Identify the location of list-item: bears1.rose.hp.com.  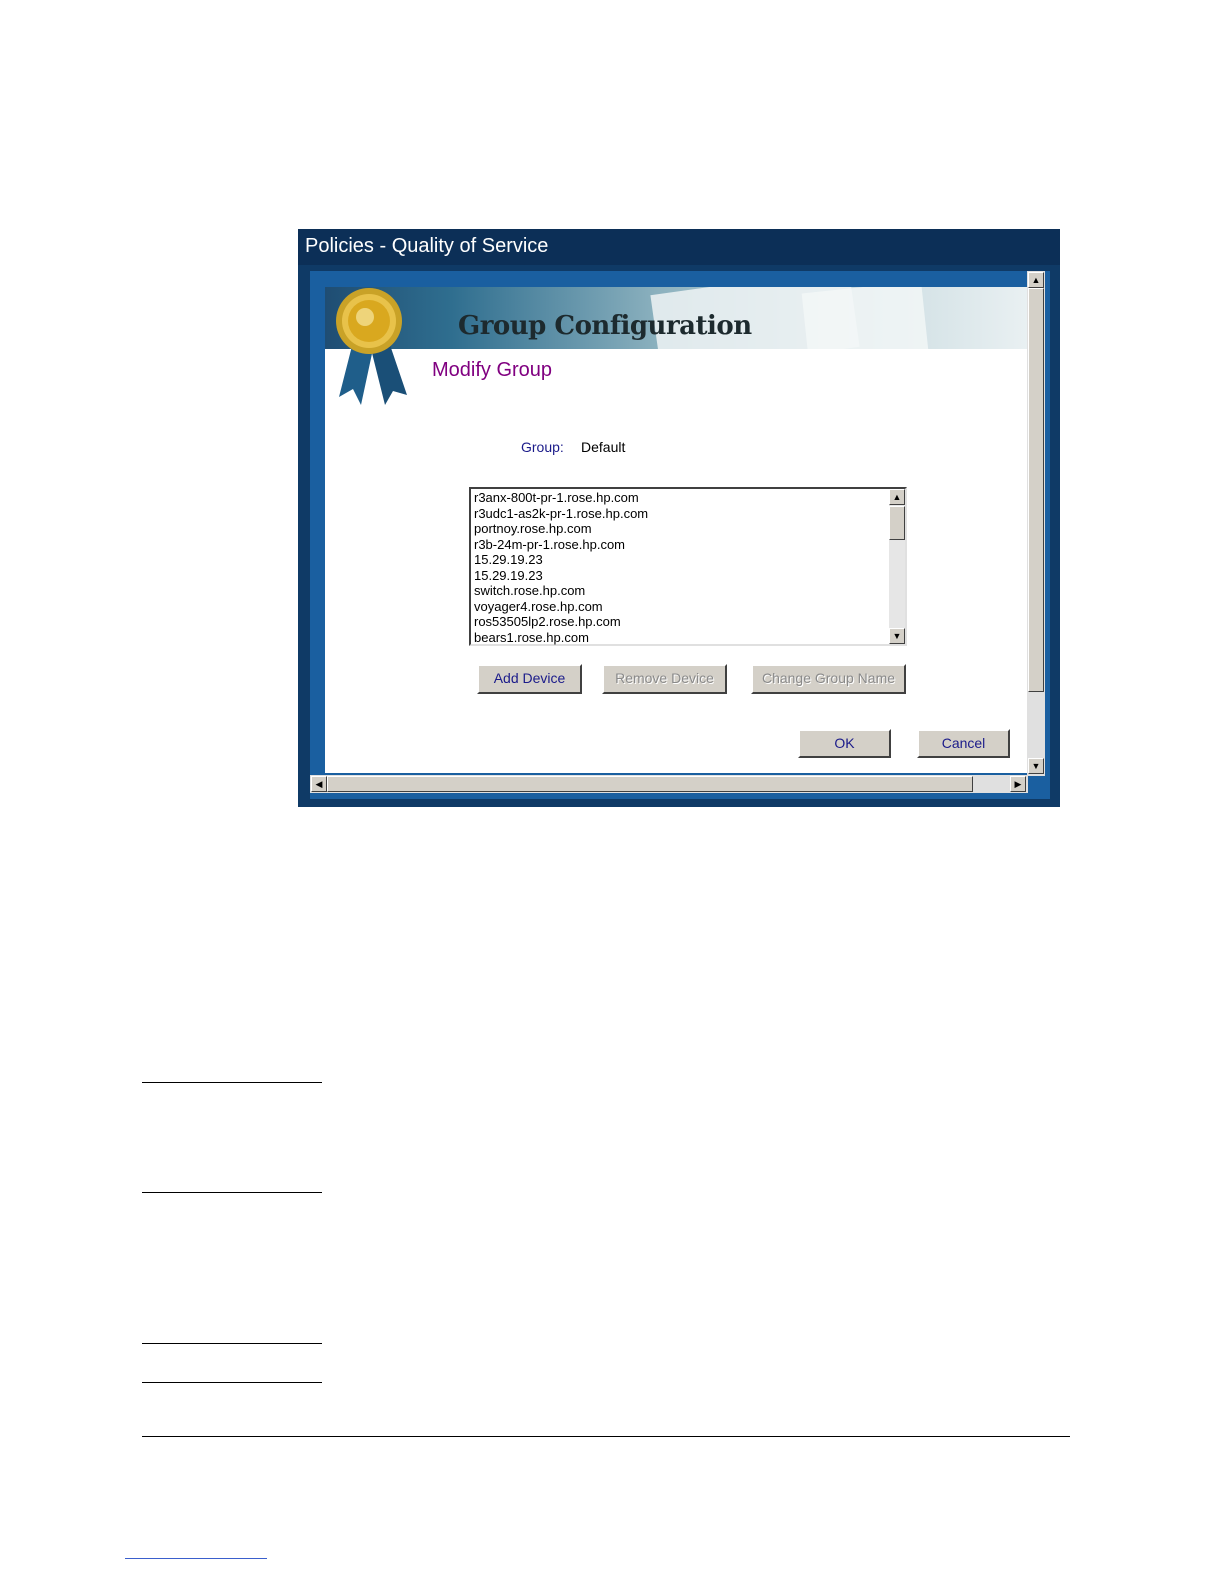
(679, 638).